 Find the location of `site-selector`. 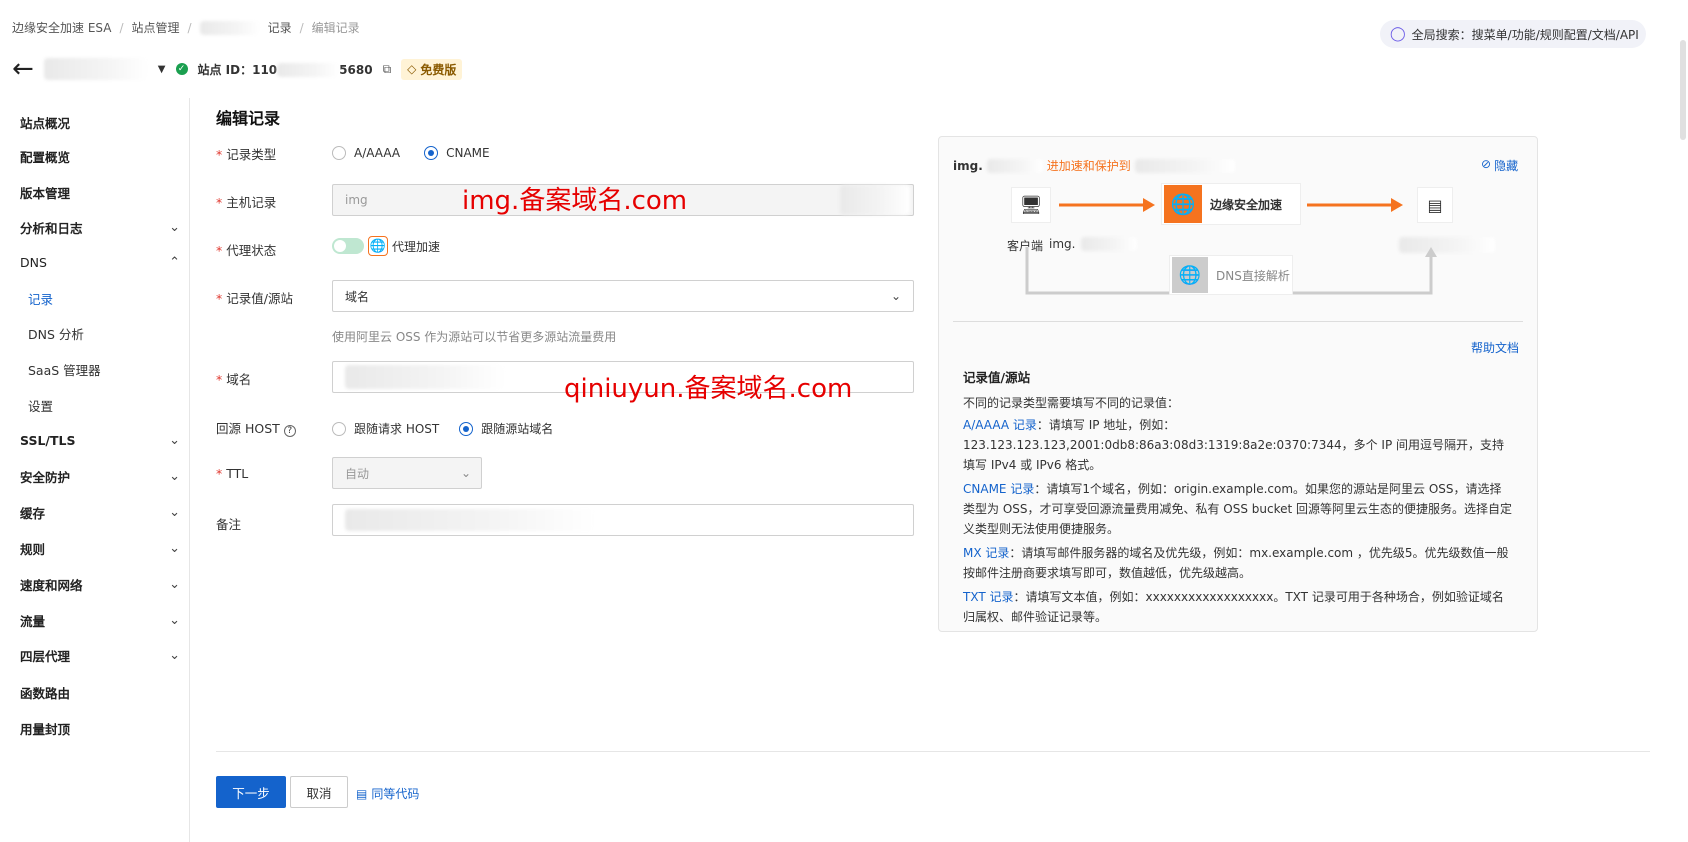

site-selector is located at coordinates (95, 69).